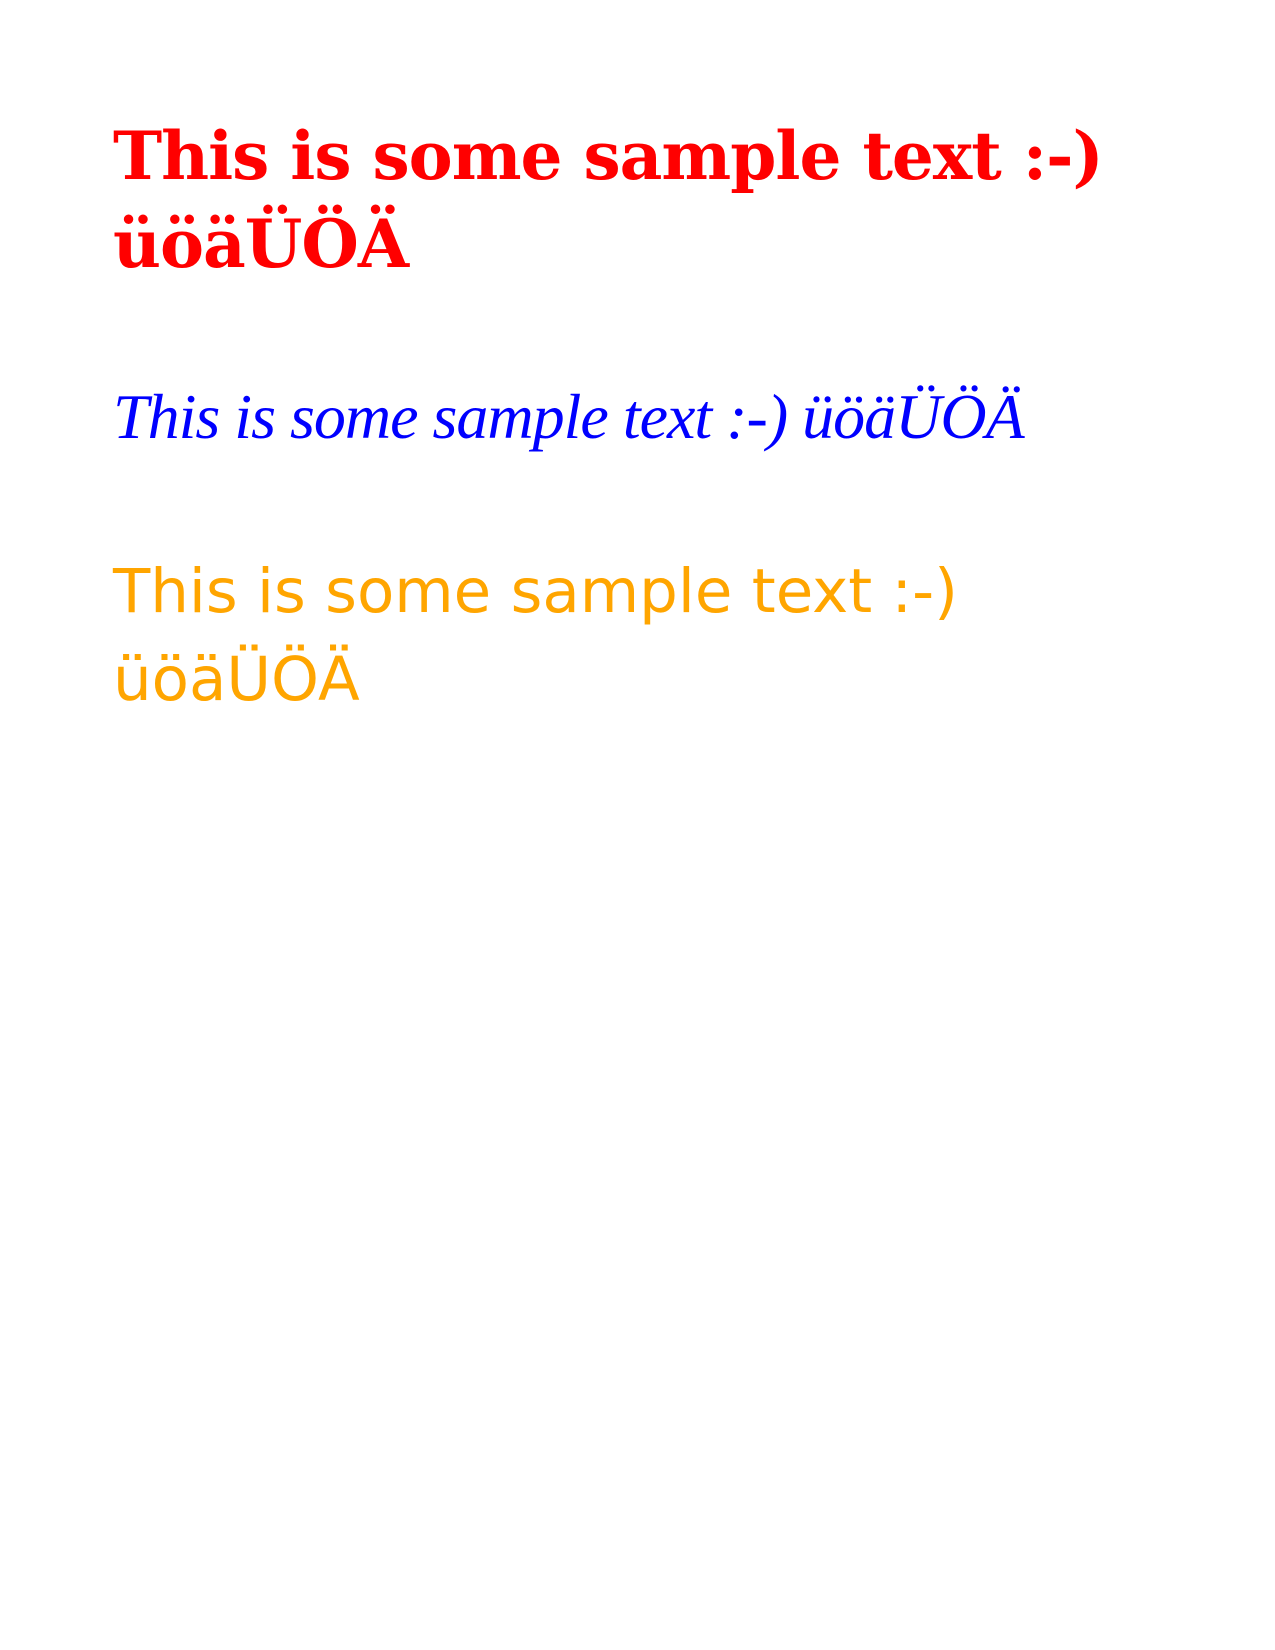  What do you see at coordinates (236, 679) in the screenshot?
I see `sample-text-orange-line-2: üöäÜÖÄ` at bounding box center [236, 679].